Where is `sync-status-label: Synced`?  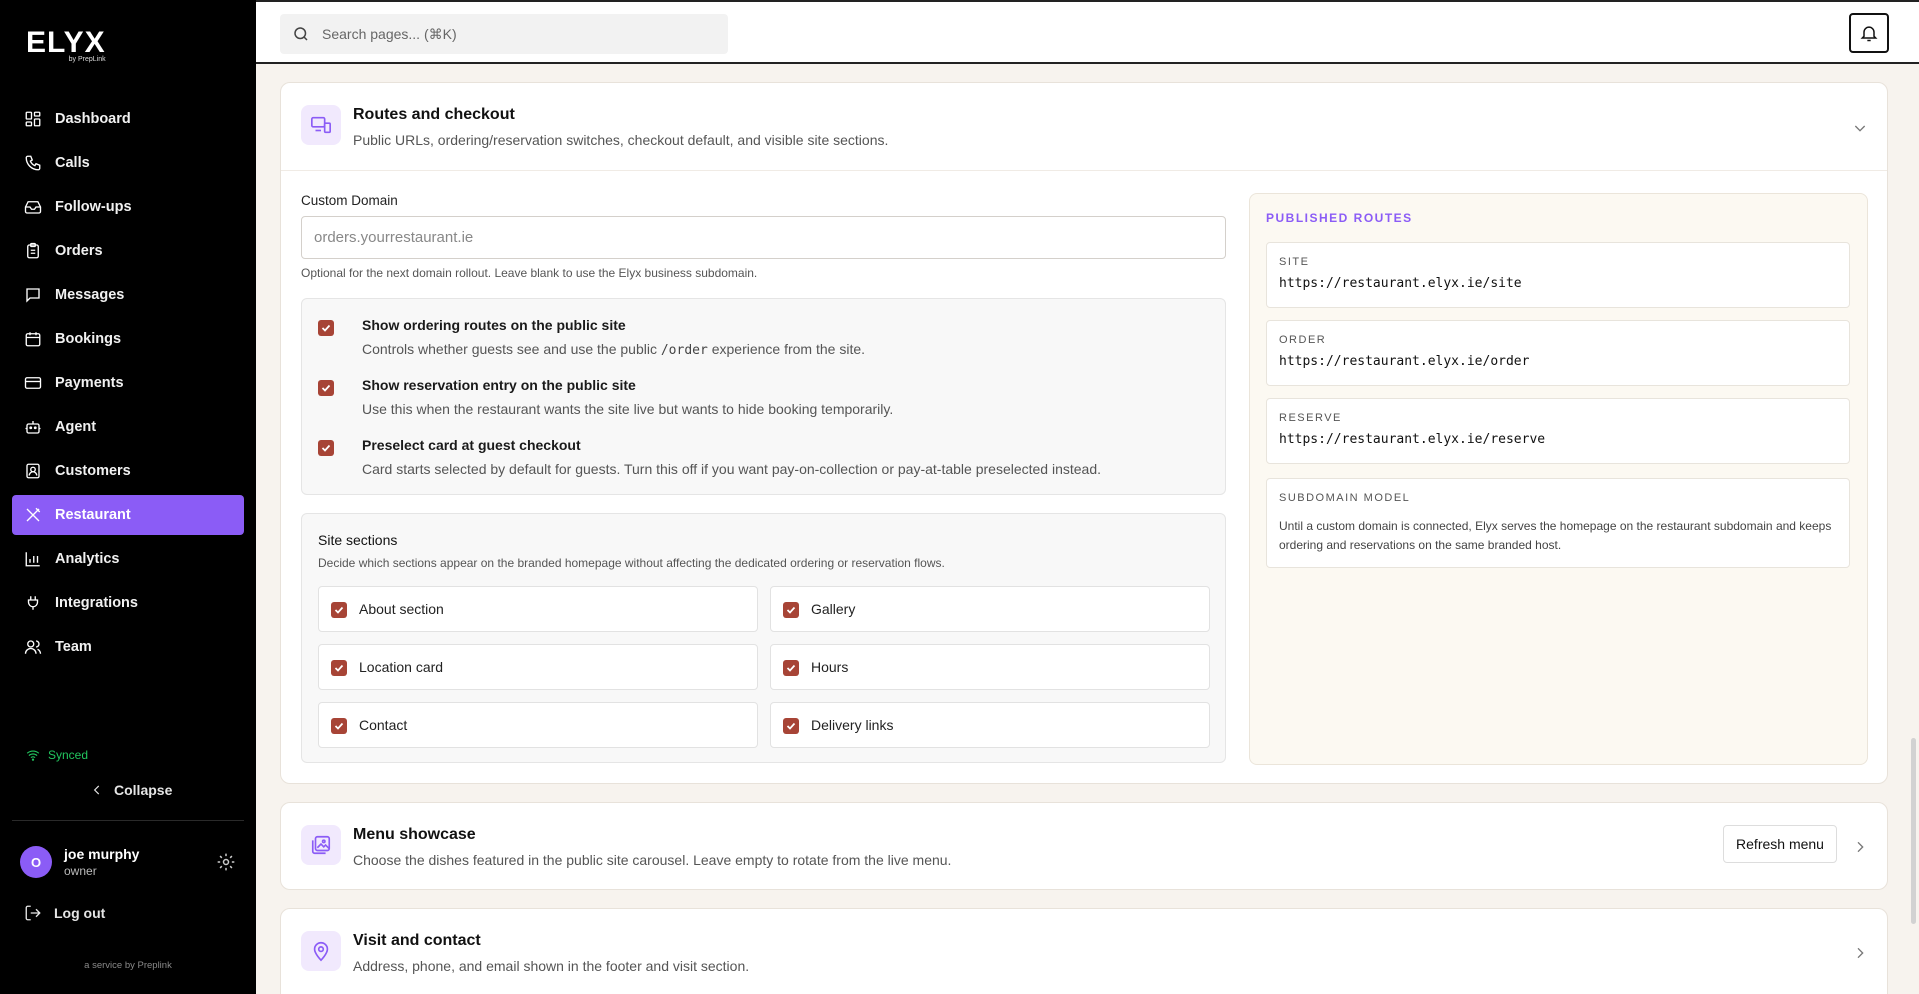
sync-status-label: Synced is located at coordinates (68, 755).